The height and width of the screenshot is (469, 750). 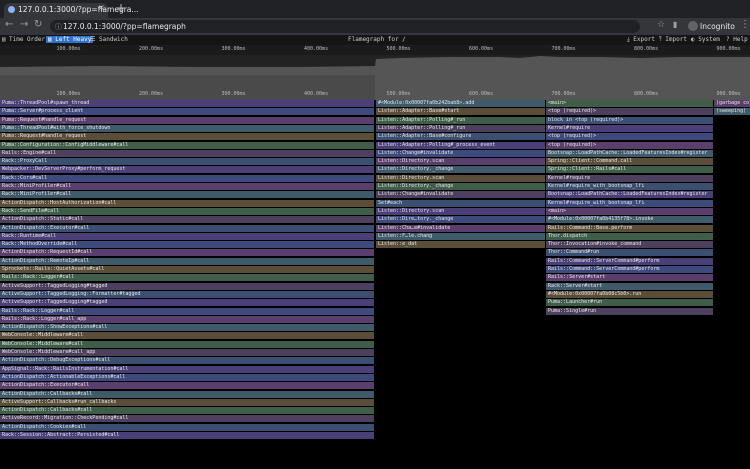 I want to click on bookmark-star-icon: ☆, so click(x=661, y=25).